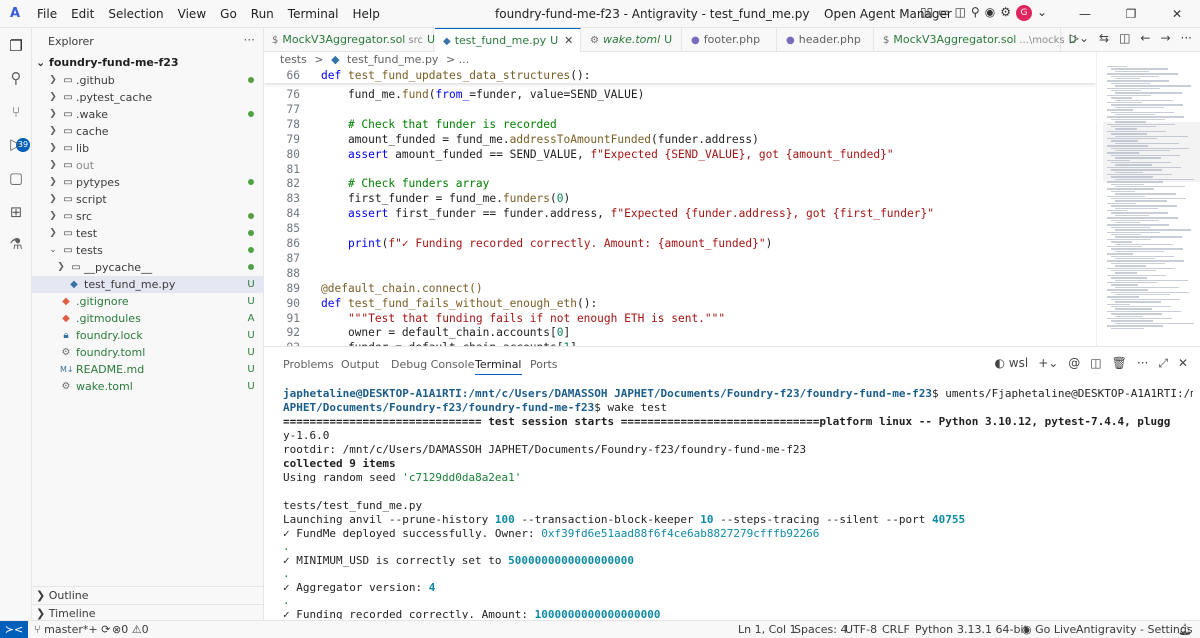 This screenshot has width=1200, height=638. What do you see at coordinates (976, 40) in the screenshot?
I see `tab-mockv3aggregator-mocks: $ MockV3Aggregator.sol ...\mocks U` at bounding box center [976, 40].